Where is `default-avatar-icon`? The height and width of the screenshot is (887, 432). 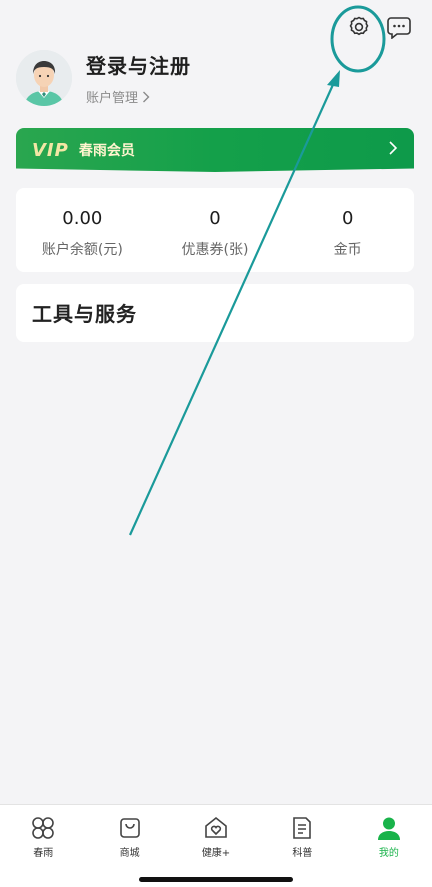
default-avatar-icon is located at coordinates (44, 78).